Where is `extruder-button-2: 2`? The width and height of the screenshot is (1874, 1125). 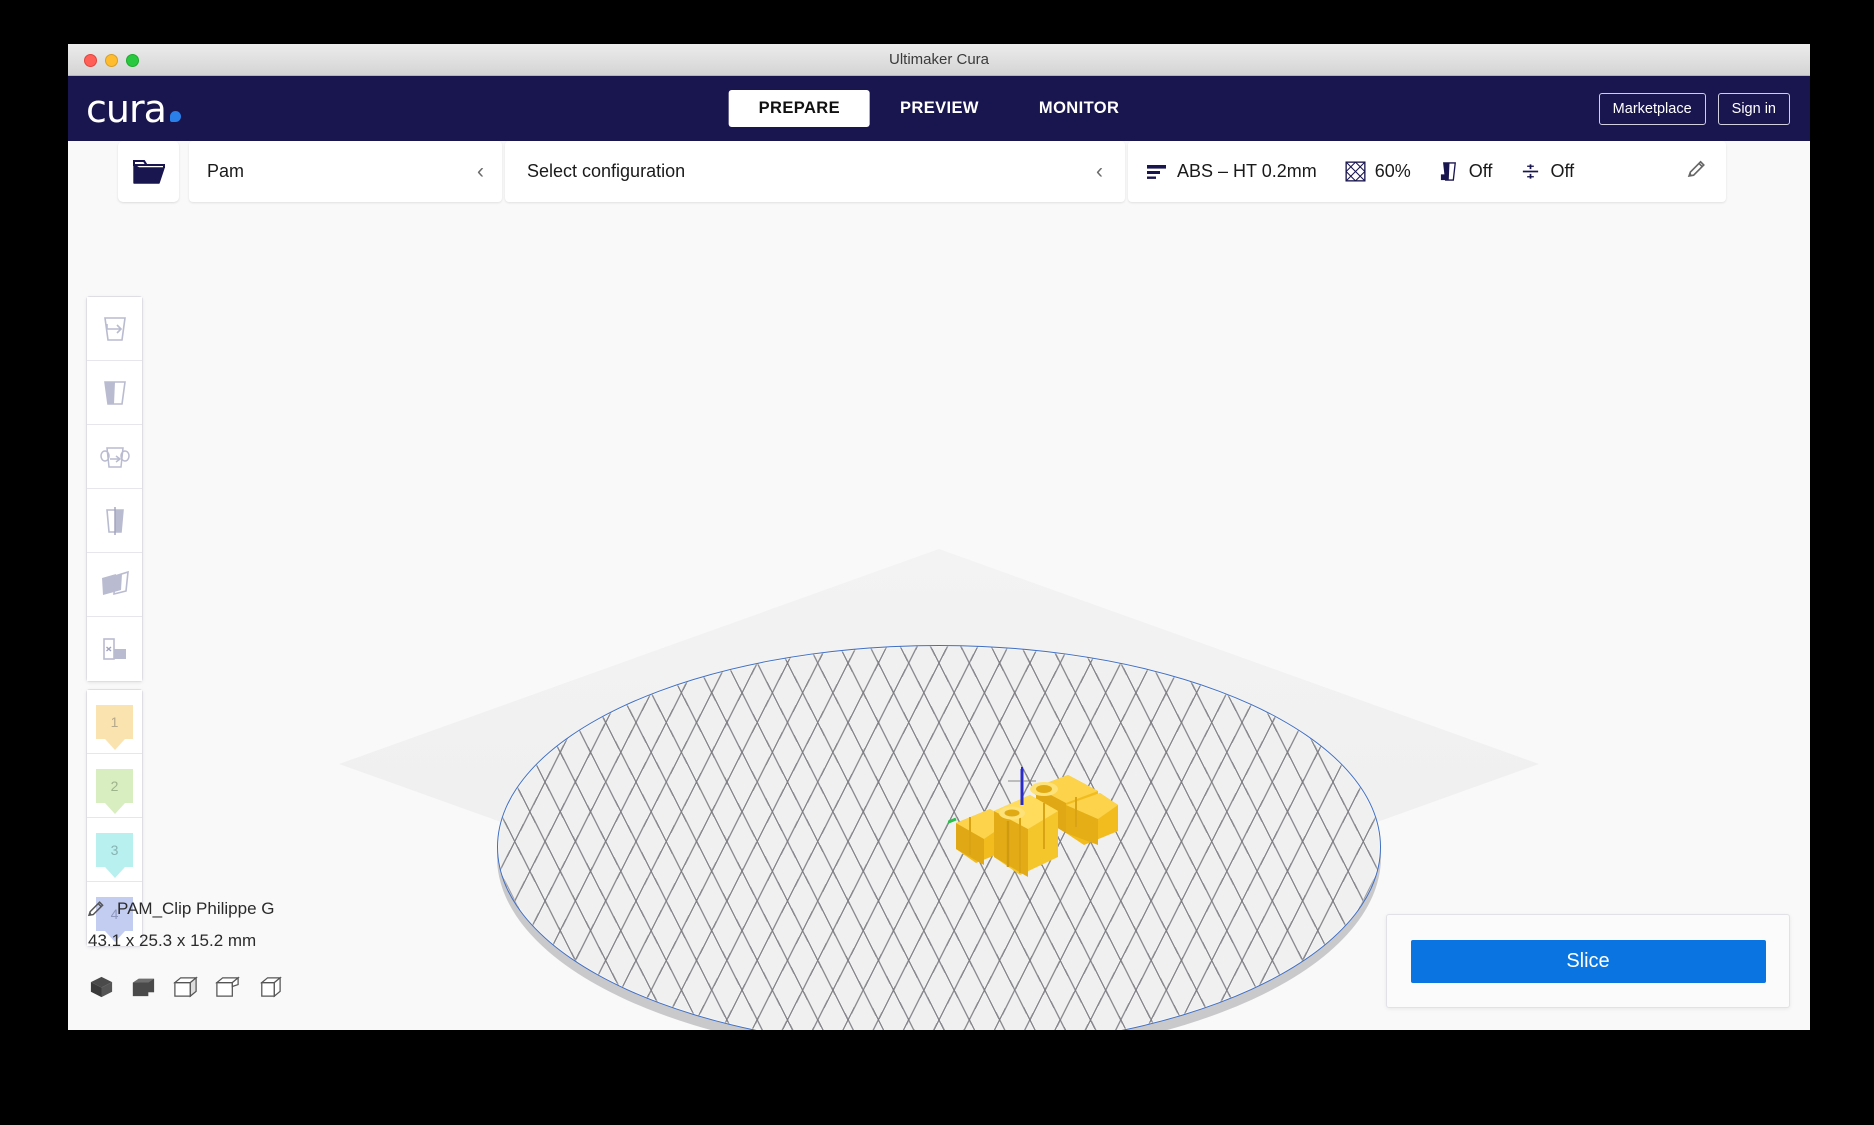
extruder-button-2: 2 is located at coordinates (114, 786).